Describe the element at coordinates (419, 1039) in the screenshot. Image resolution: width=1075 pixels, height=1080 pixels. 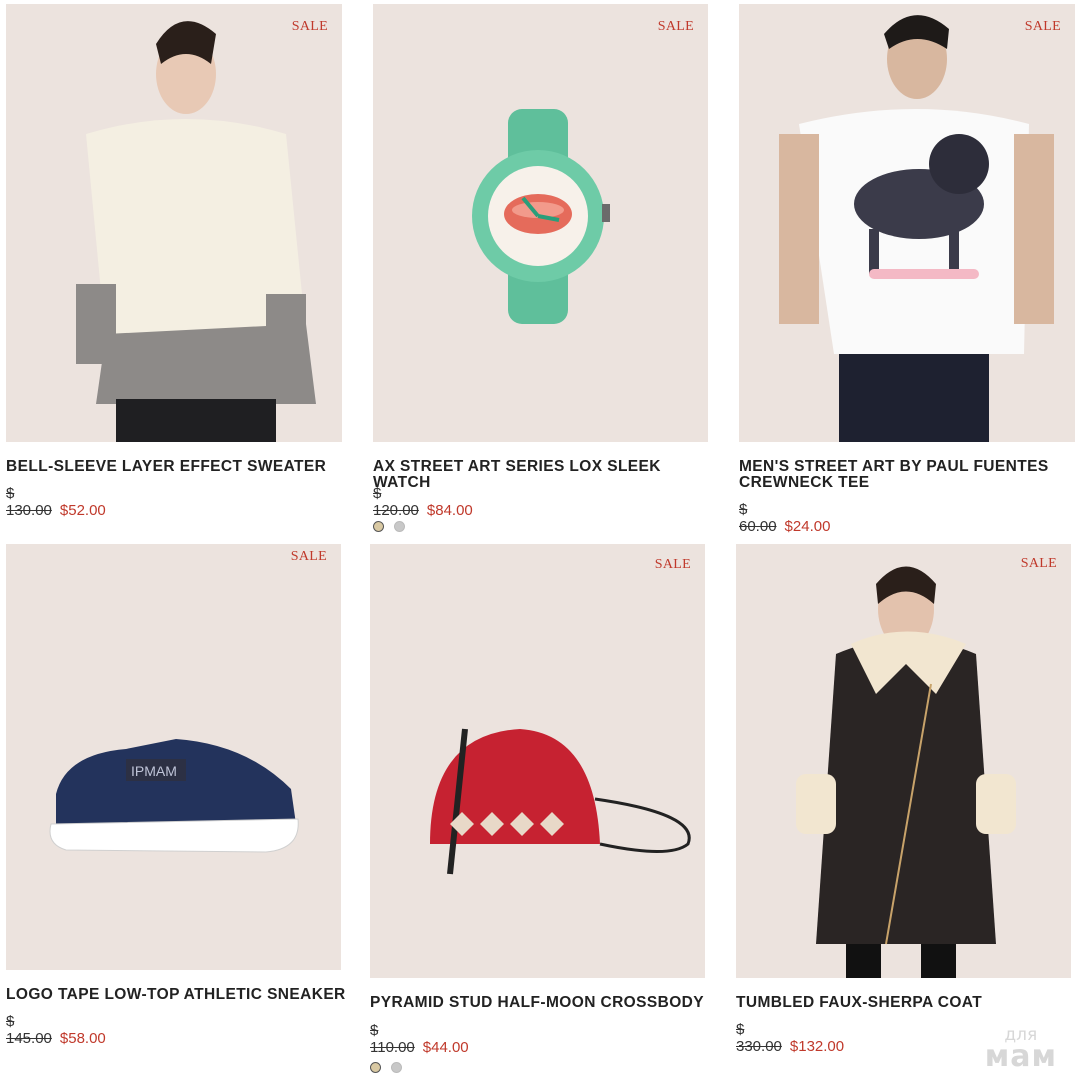
I see `price-row: $ 110.00 $44.00` at that location.